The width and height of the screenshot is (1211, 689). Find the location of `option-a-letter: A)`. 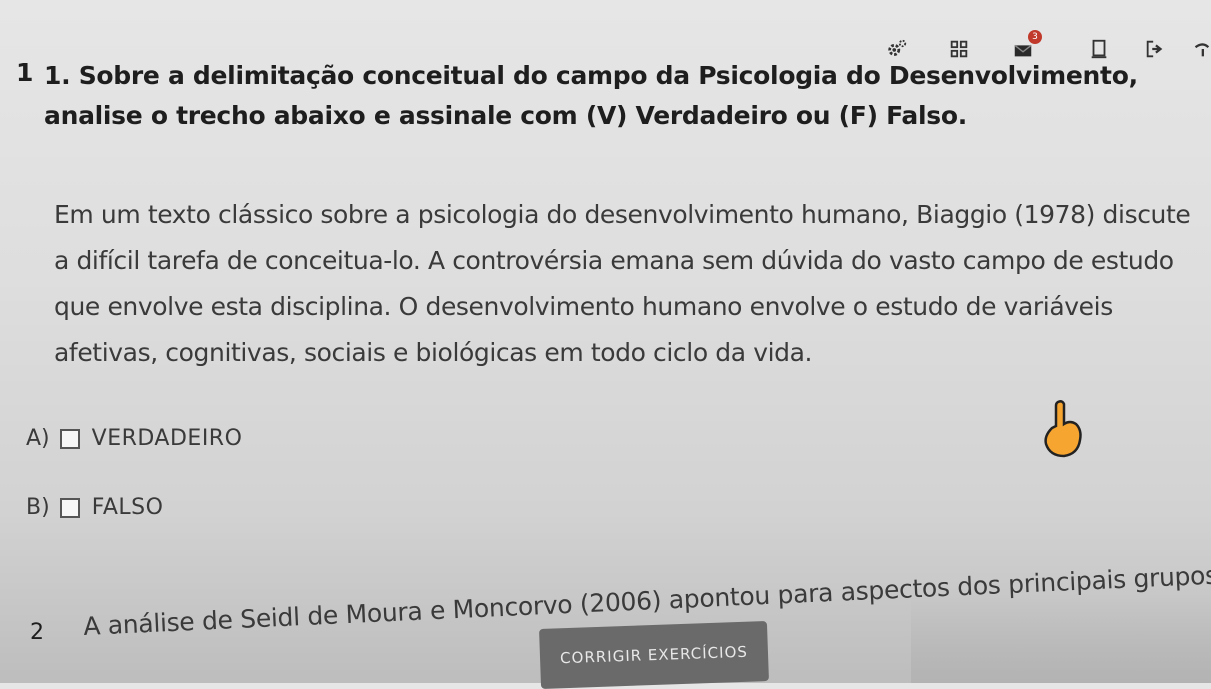

option-a-letter: A) is located at coordinates (38, 438).